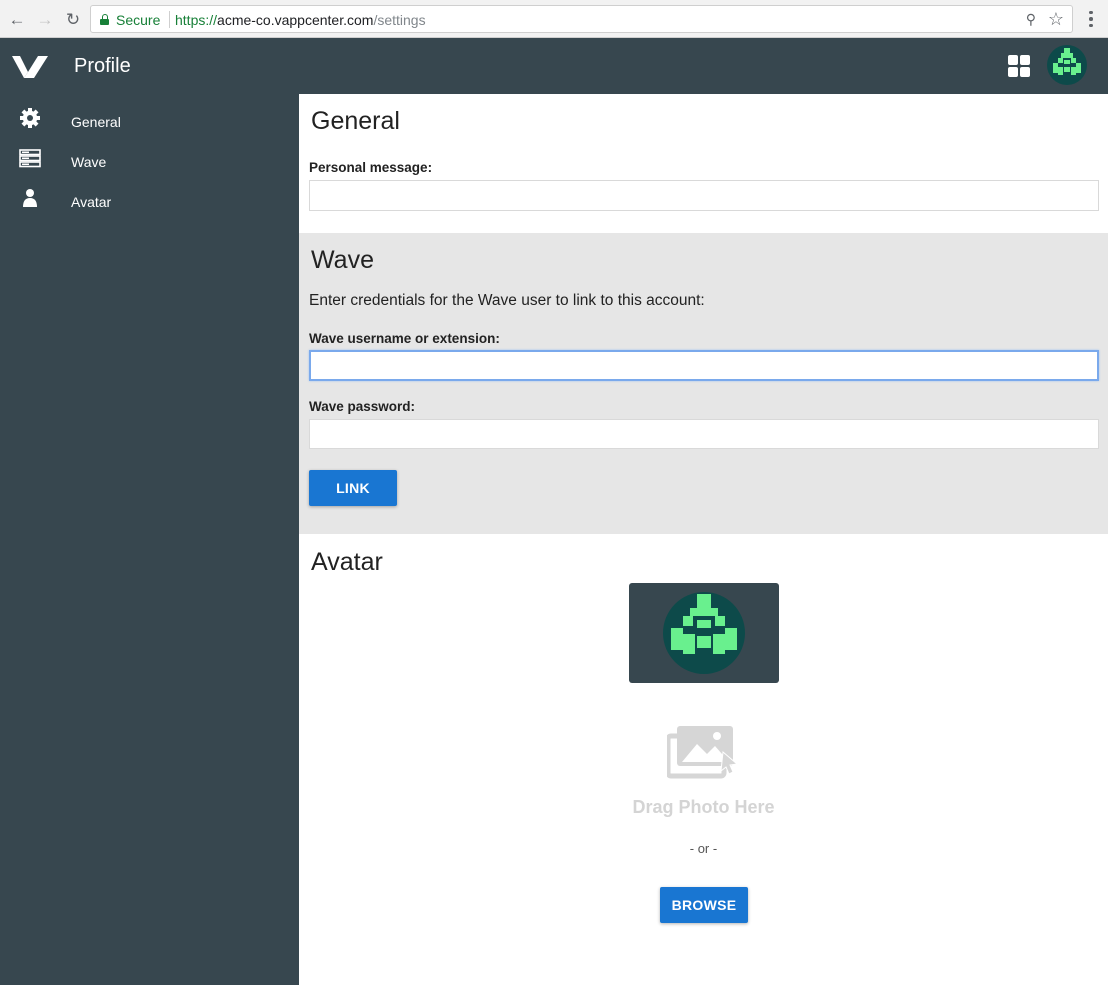  I want to click on sidebar-item-general: General, so click(149, 118).